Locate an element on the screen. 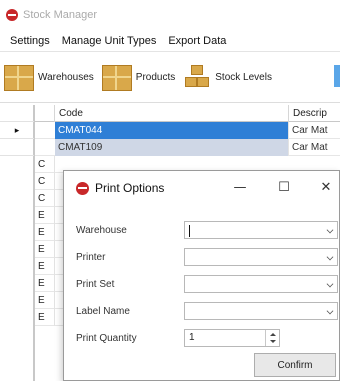 This screenshot has height=381, width=340. product-box-icon is located at coordinates (116, 77).